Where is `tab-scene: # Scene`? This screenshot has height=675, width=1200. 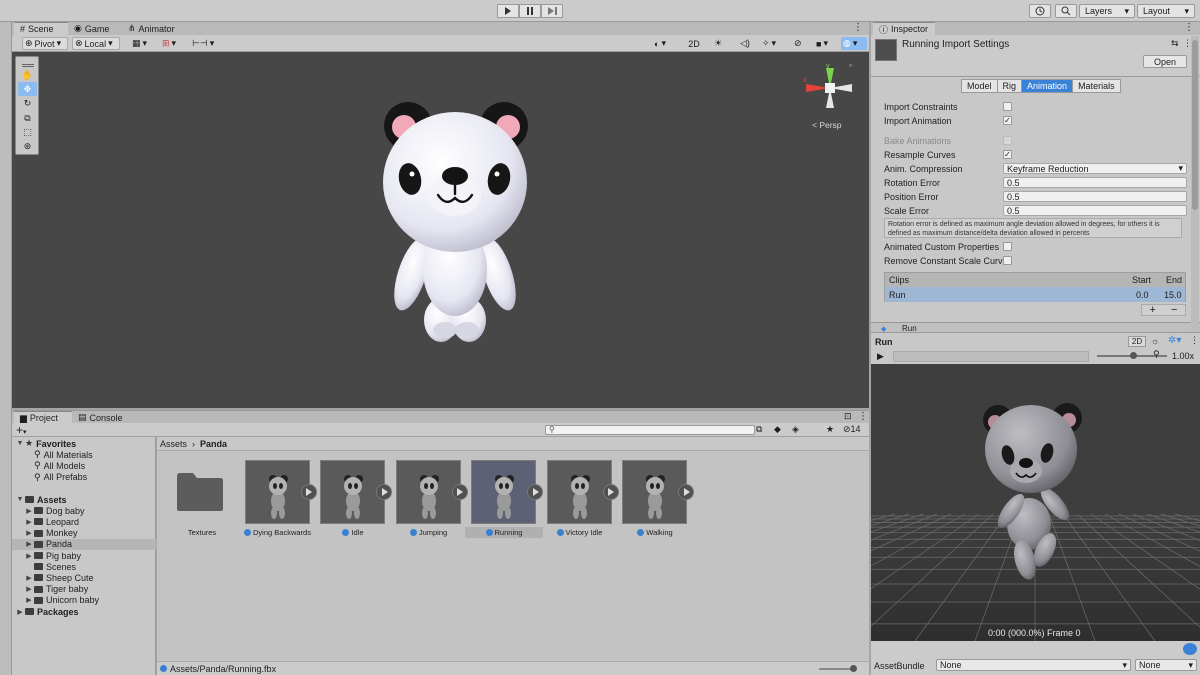 tab-scene: # Scene is located at coordinates (41, 28).